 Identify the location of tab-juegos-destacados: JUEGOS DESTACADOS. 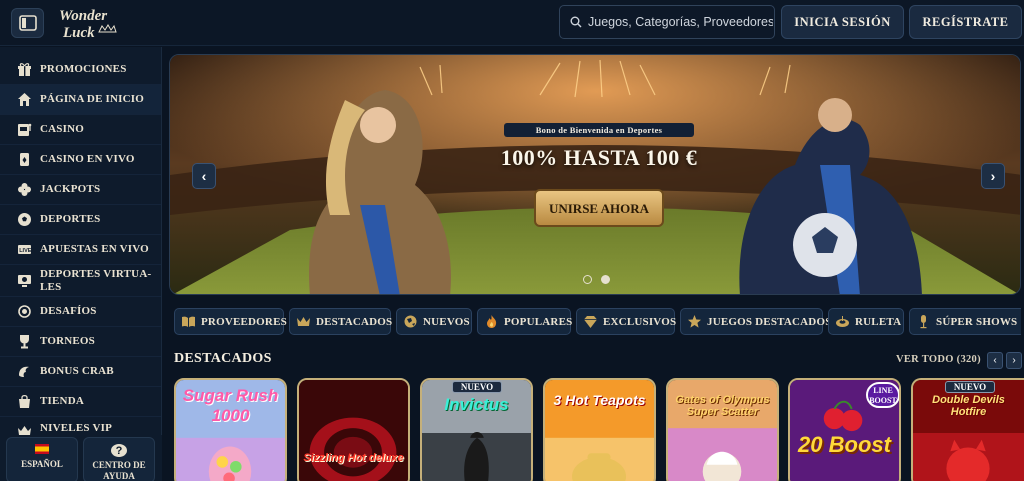
(755, 321).